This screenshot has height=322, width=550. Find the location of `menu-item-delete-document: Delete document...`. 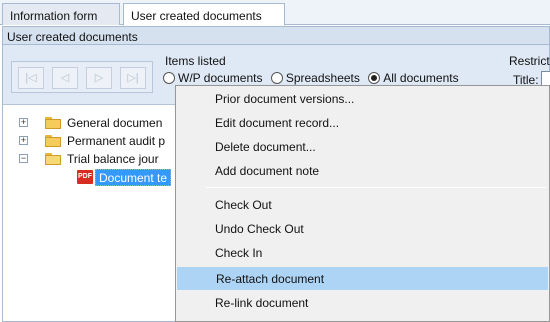

menu-item-delete-document: Delete document... is located at coordinates (362, 147).